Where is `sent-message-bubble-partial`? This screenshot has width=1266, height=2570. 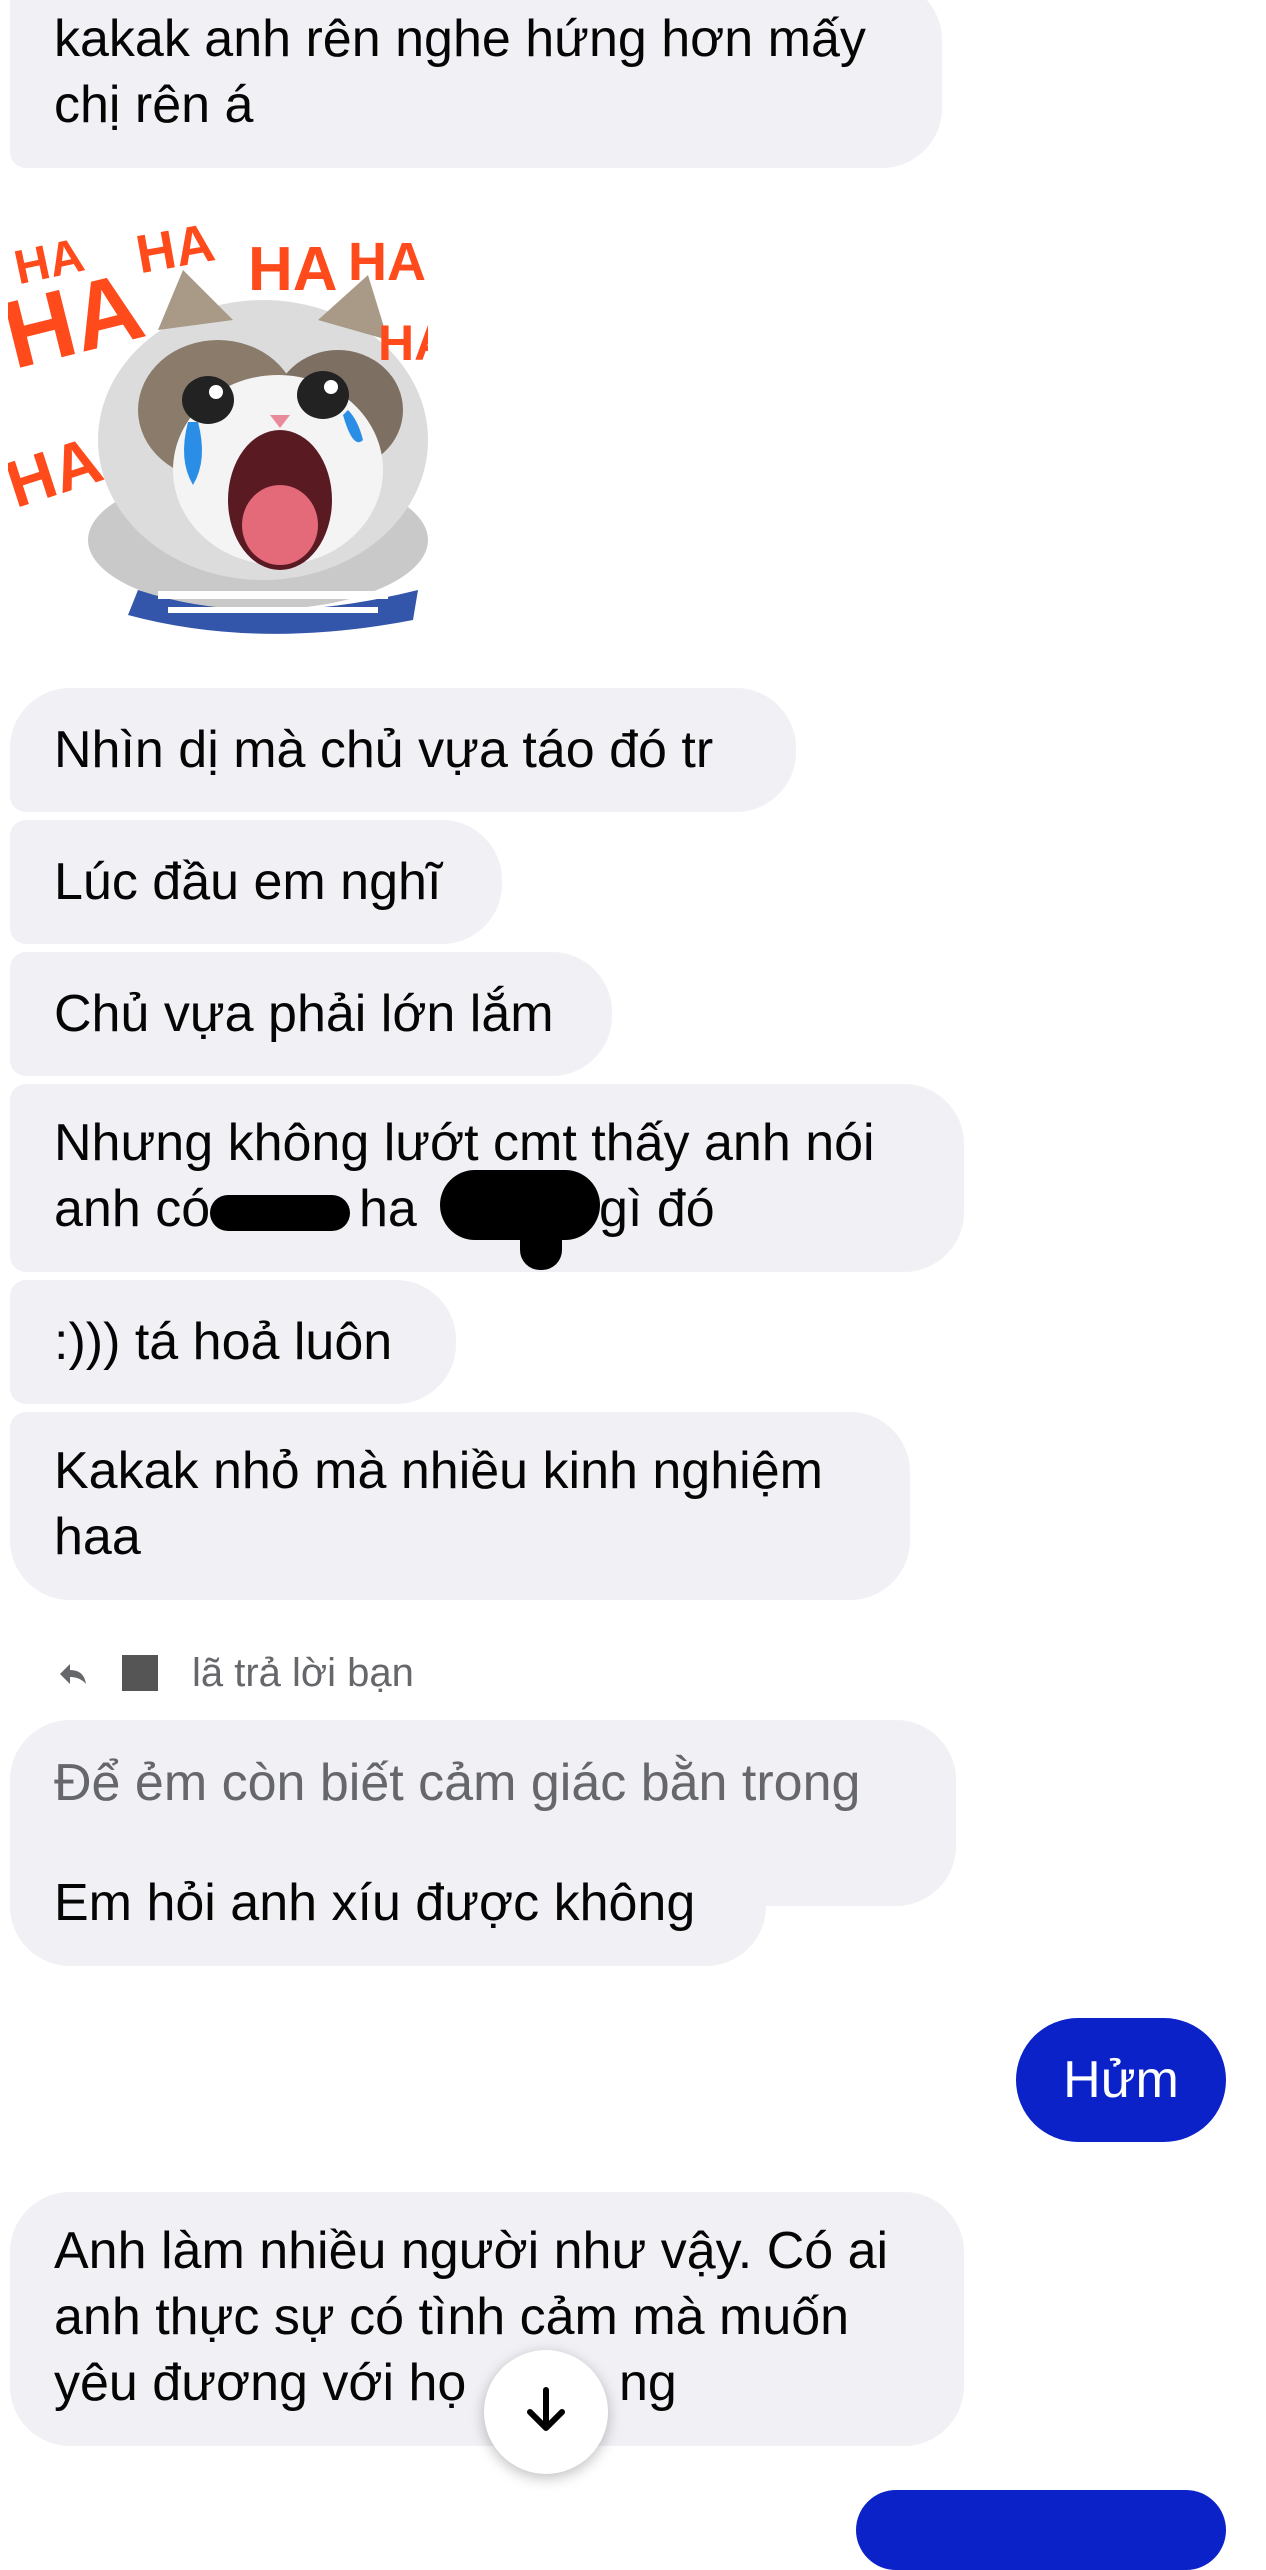
sent-message-bubble-partial is located at coordinates (1041, 2530).